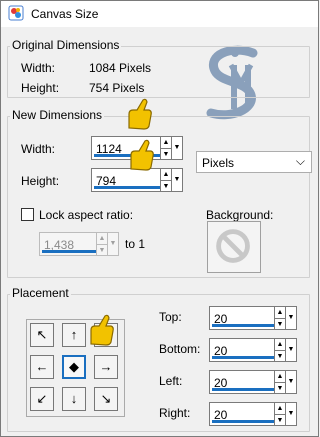  What do you see at coordinates (74, 367) in the screenshot?
I see `anchor-center: ◆` at bounding box center [74, 367].